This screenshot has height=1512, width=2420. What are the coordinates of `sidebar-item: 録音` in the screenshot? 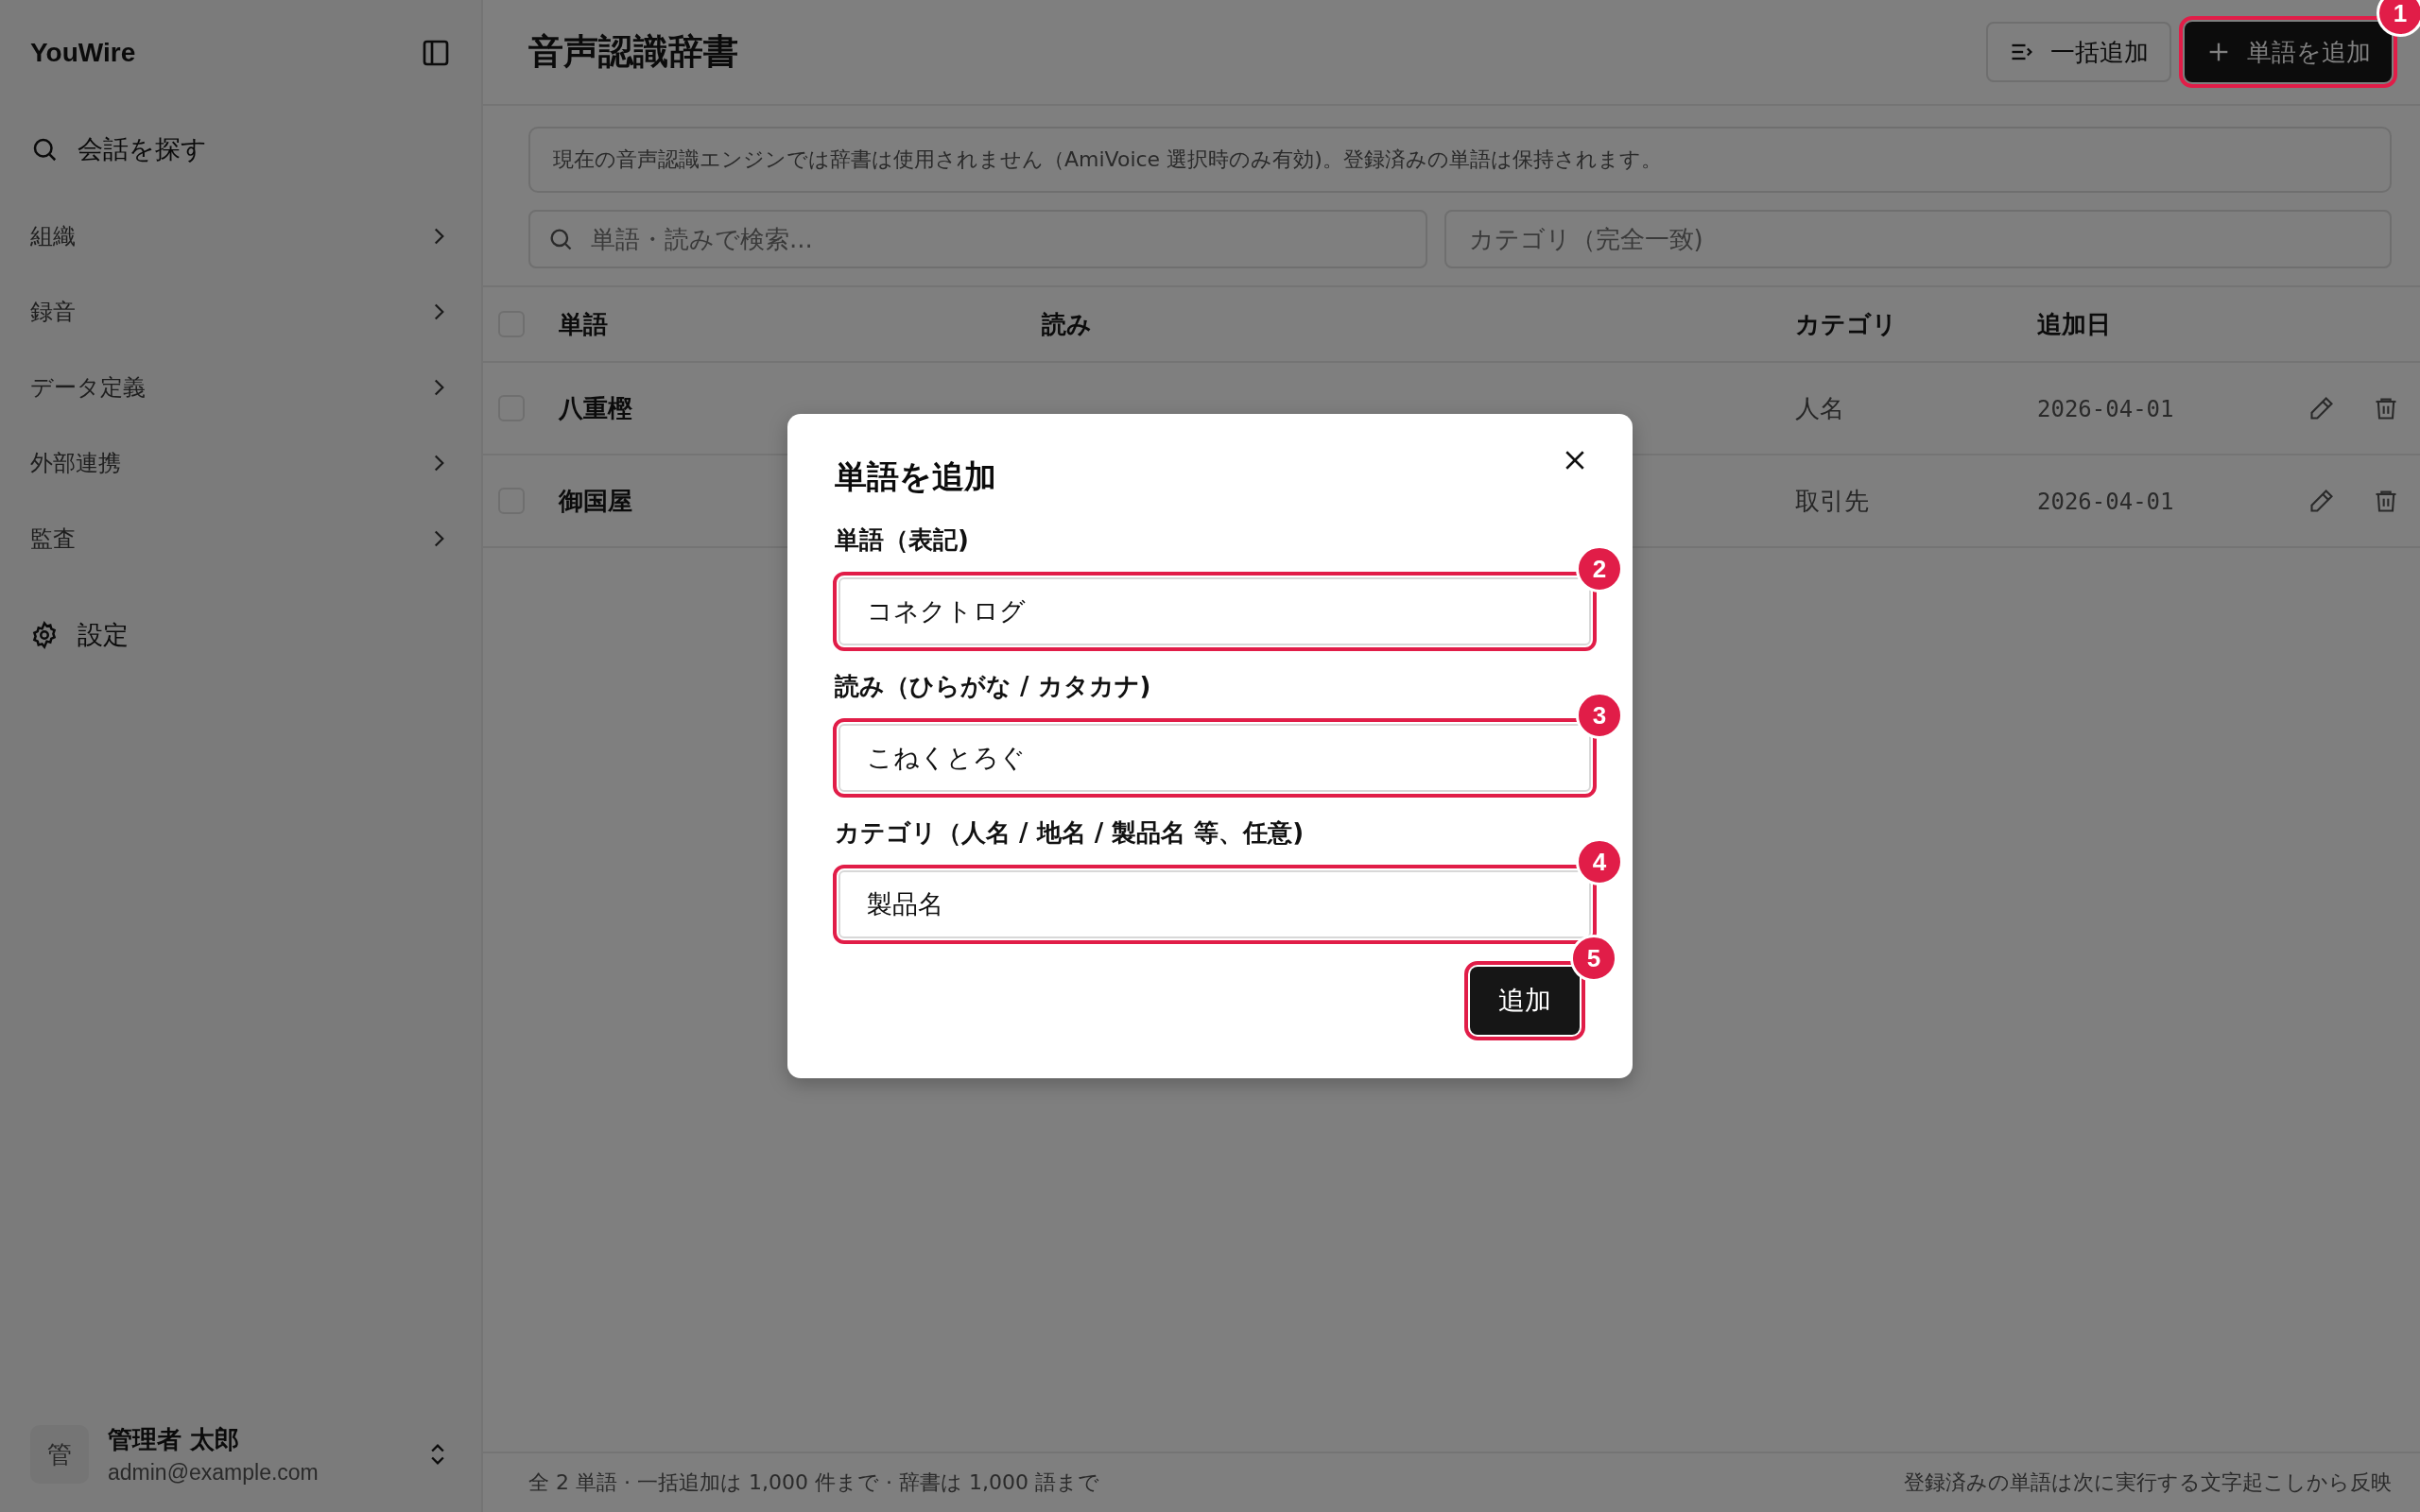 It's located at (241, 312).